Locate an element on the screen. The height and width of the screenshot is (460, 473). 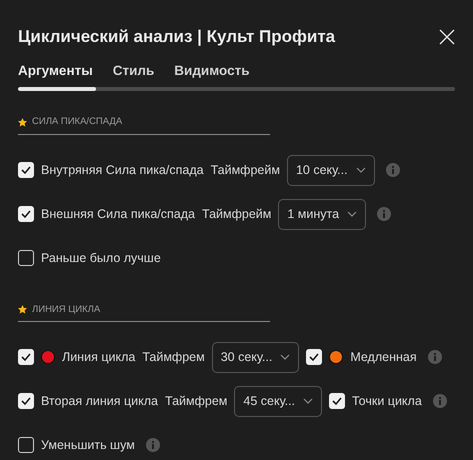
close-icon is located at coordinates (447, 37).